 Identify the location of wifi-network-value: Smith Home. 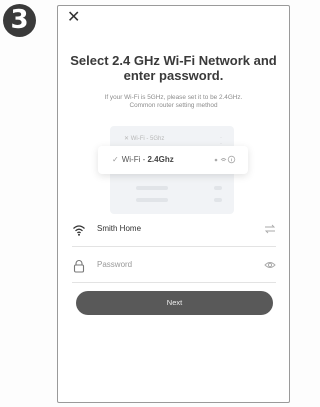
(119, 228).